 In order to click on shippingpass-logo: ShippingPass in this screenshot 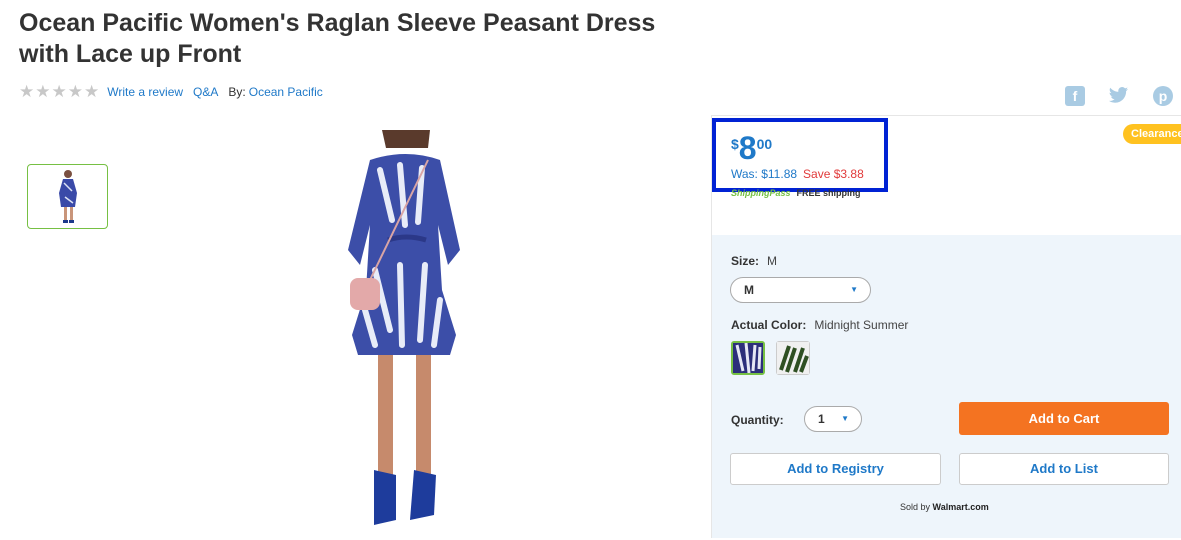, I will do `click(761, 193)`.